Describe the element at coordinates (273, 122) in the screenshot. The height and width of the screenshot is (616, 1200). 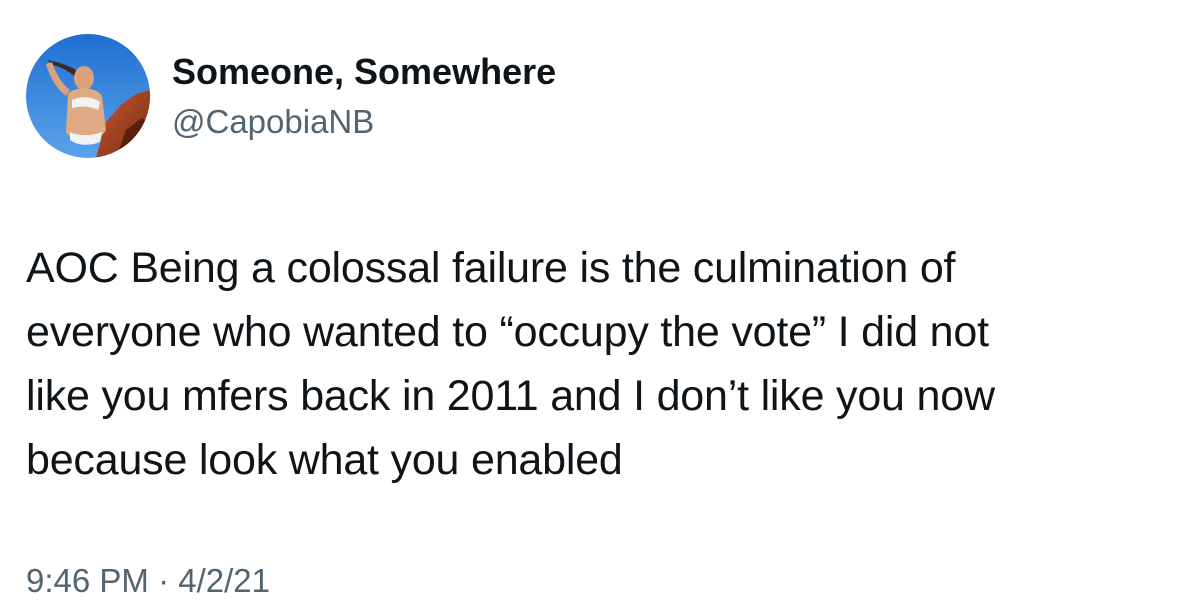
I see `user-handle: @CapobiaNB` at that location.